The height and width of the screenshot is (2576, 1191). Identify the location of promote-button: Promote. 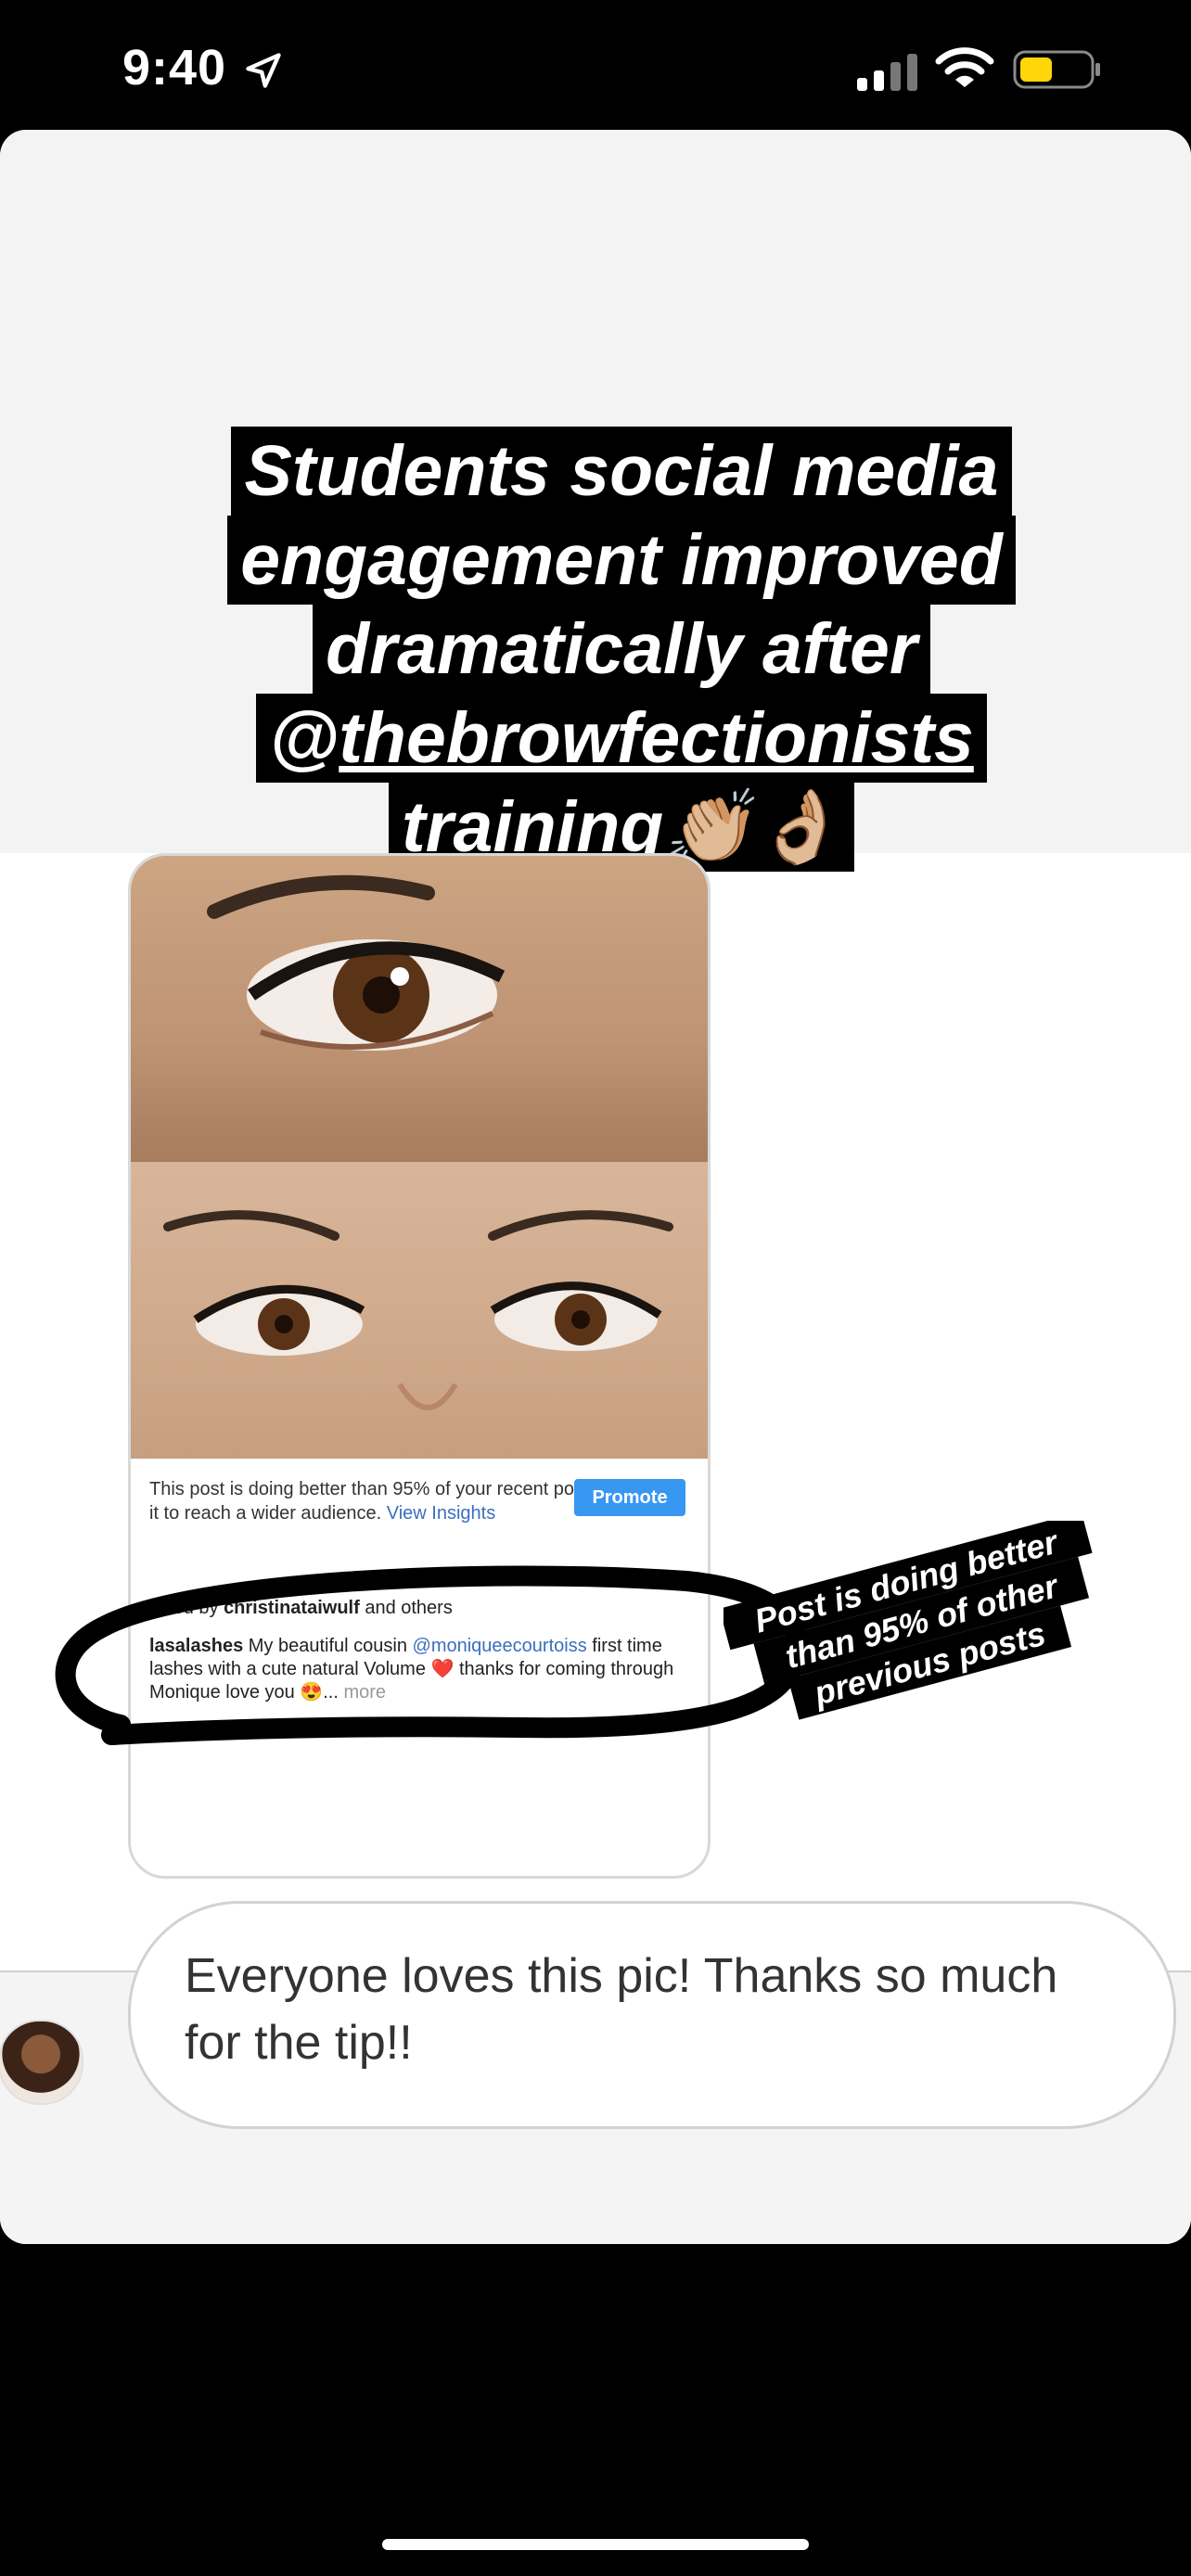
(629, 1498).